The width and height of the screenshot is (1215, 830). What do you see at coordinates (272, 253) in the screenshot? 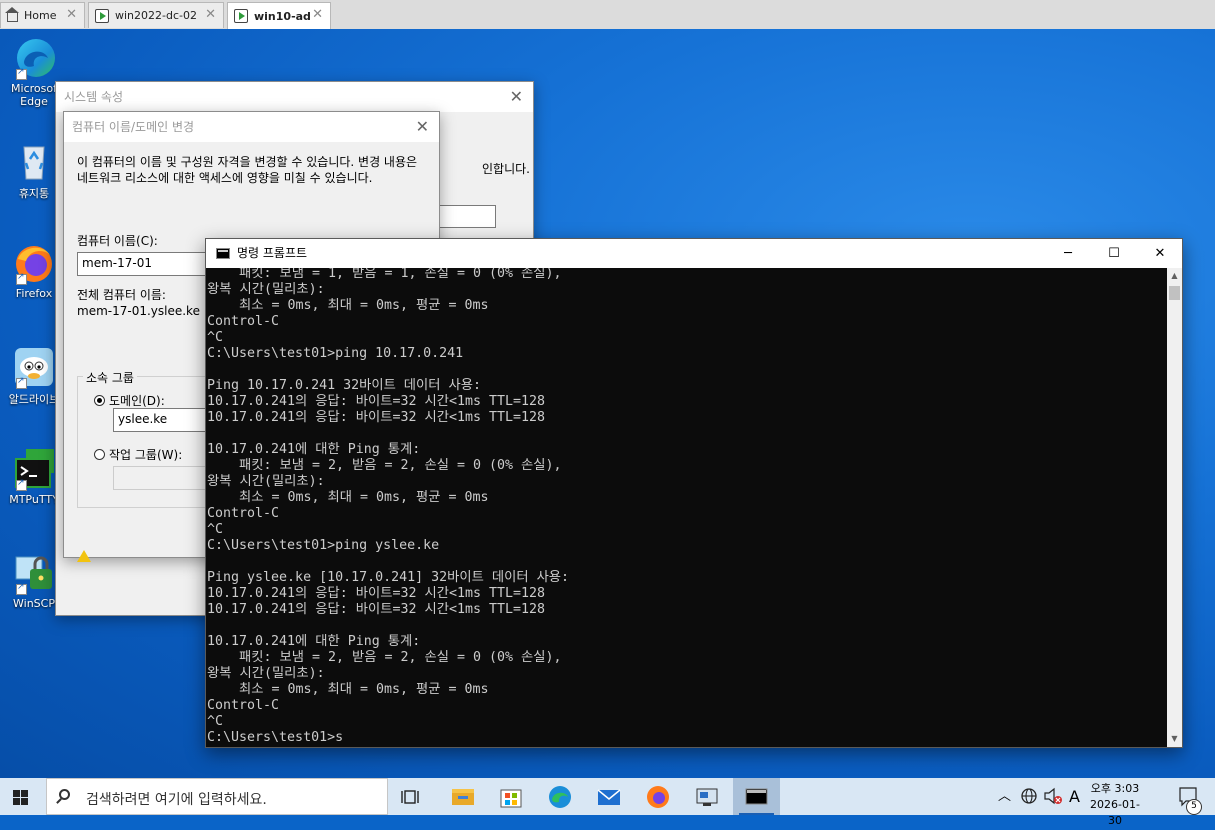
I see `window-title: 명령 프롬프트` at bounding box center [272, 253].